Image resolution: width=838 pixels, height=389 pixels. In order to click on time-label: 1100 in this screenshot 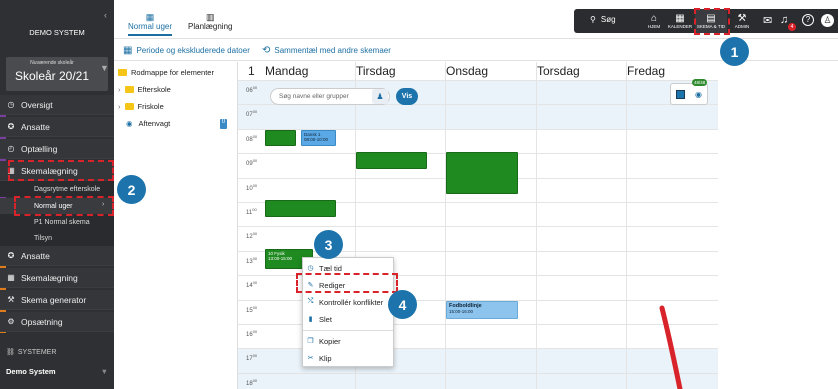, I will do `click(251, 211)`.